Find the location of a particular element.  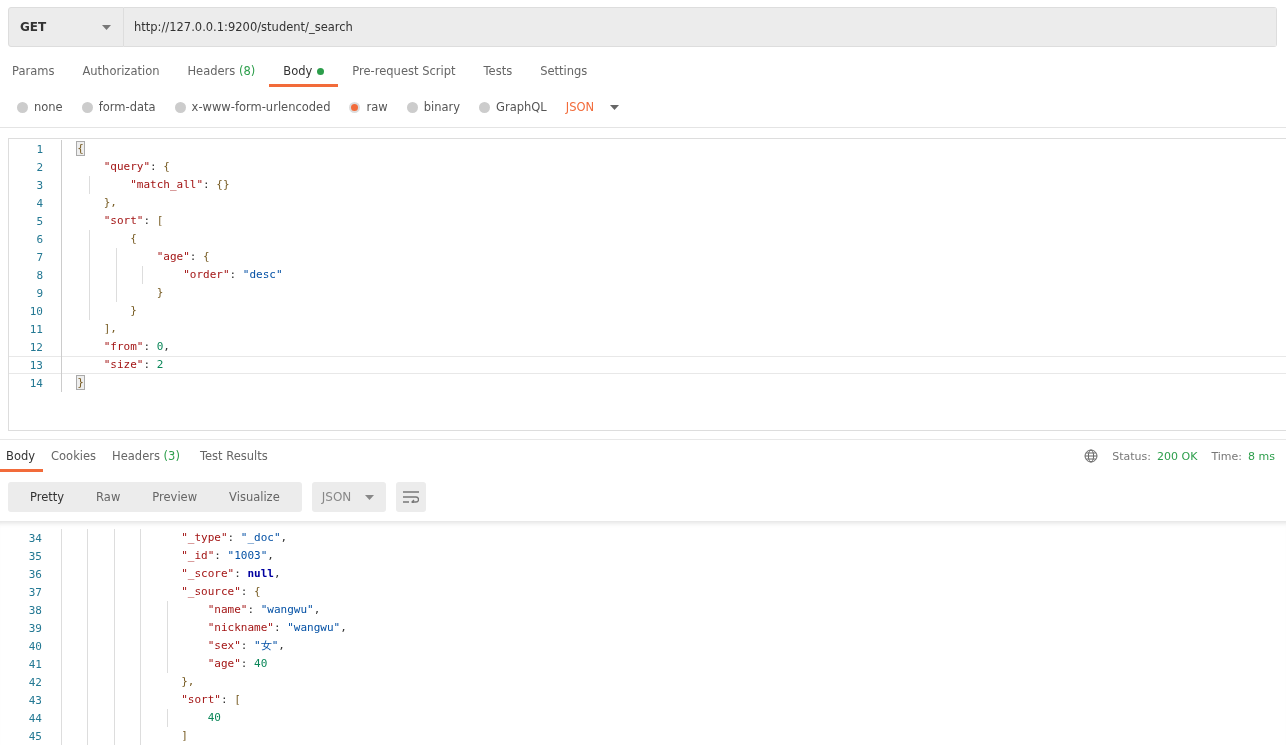

json-punctuation: [ is located at coordinates (237, 699).